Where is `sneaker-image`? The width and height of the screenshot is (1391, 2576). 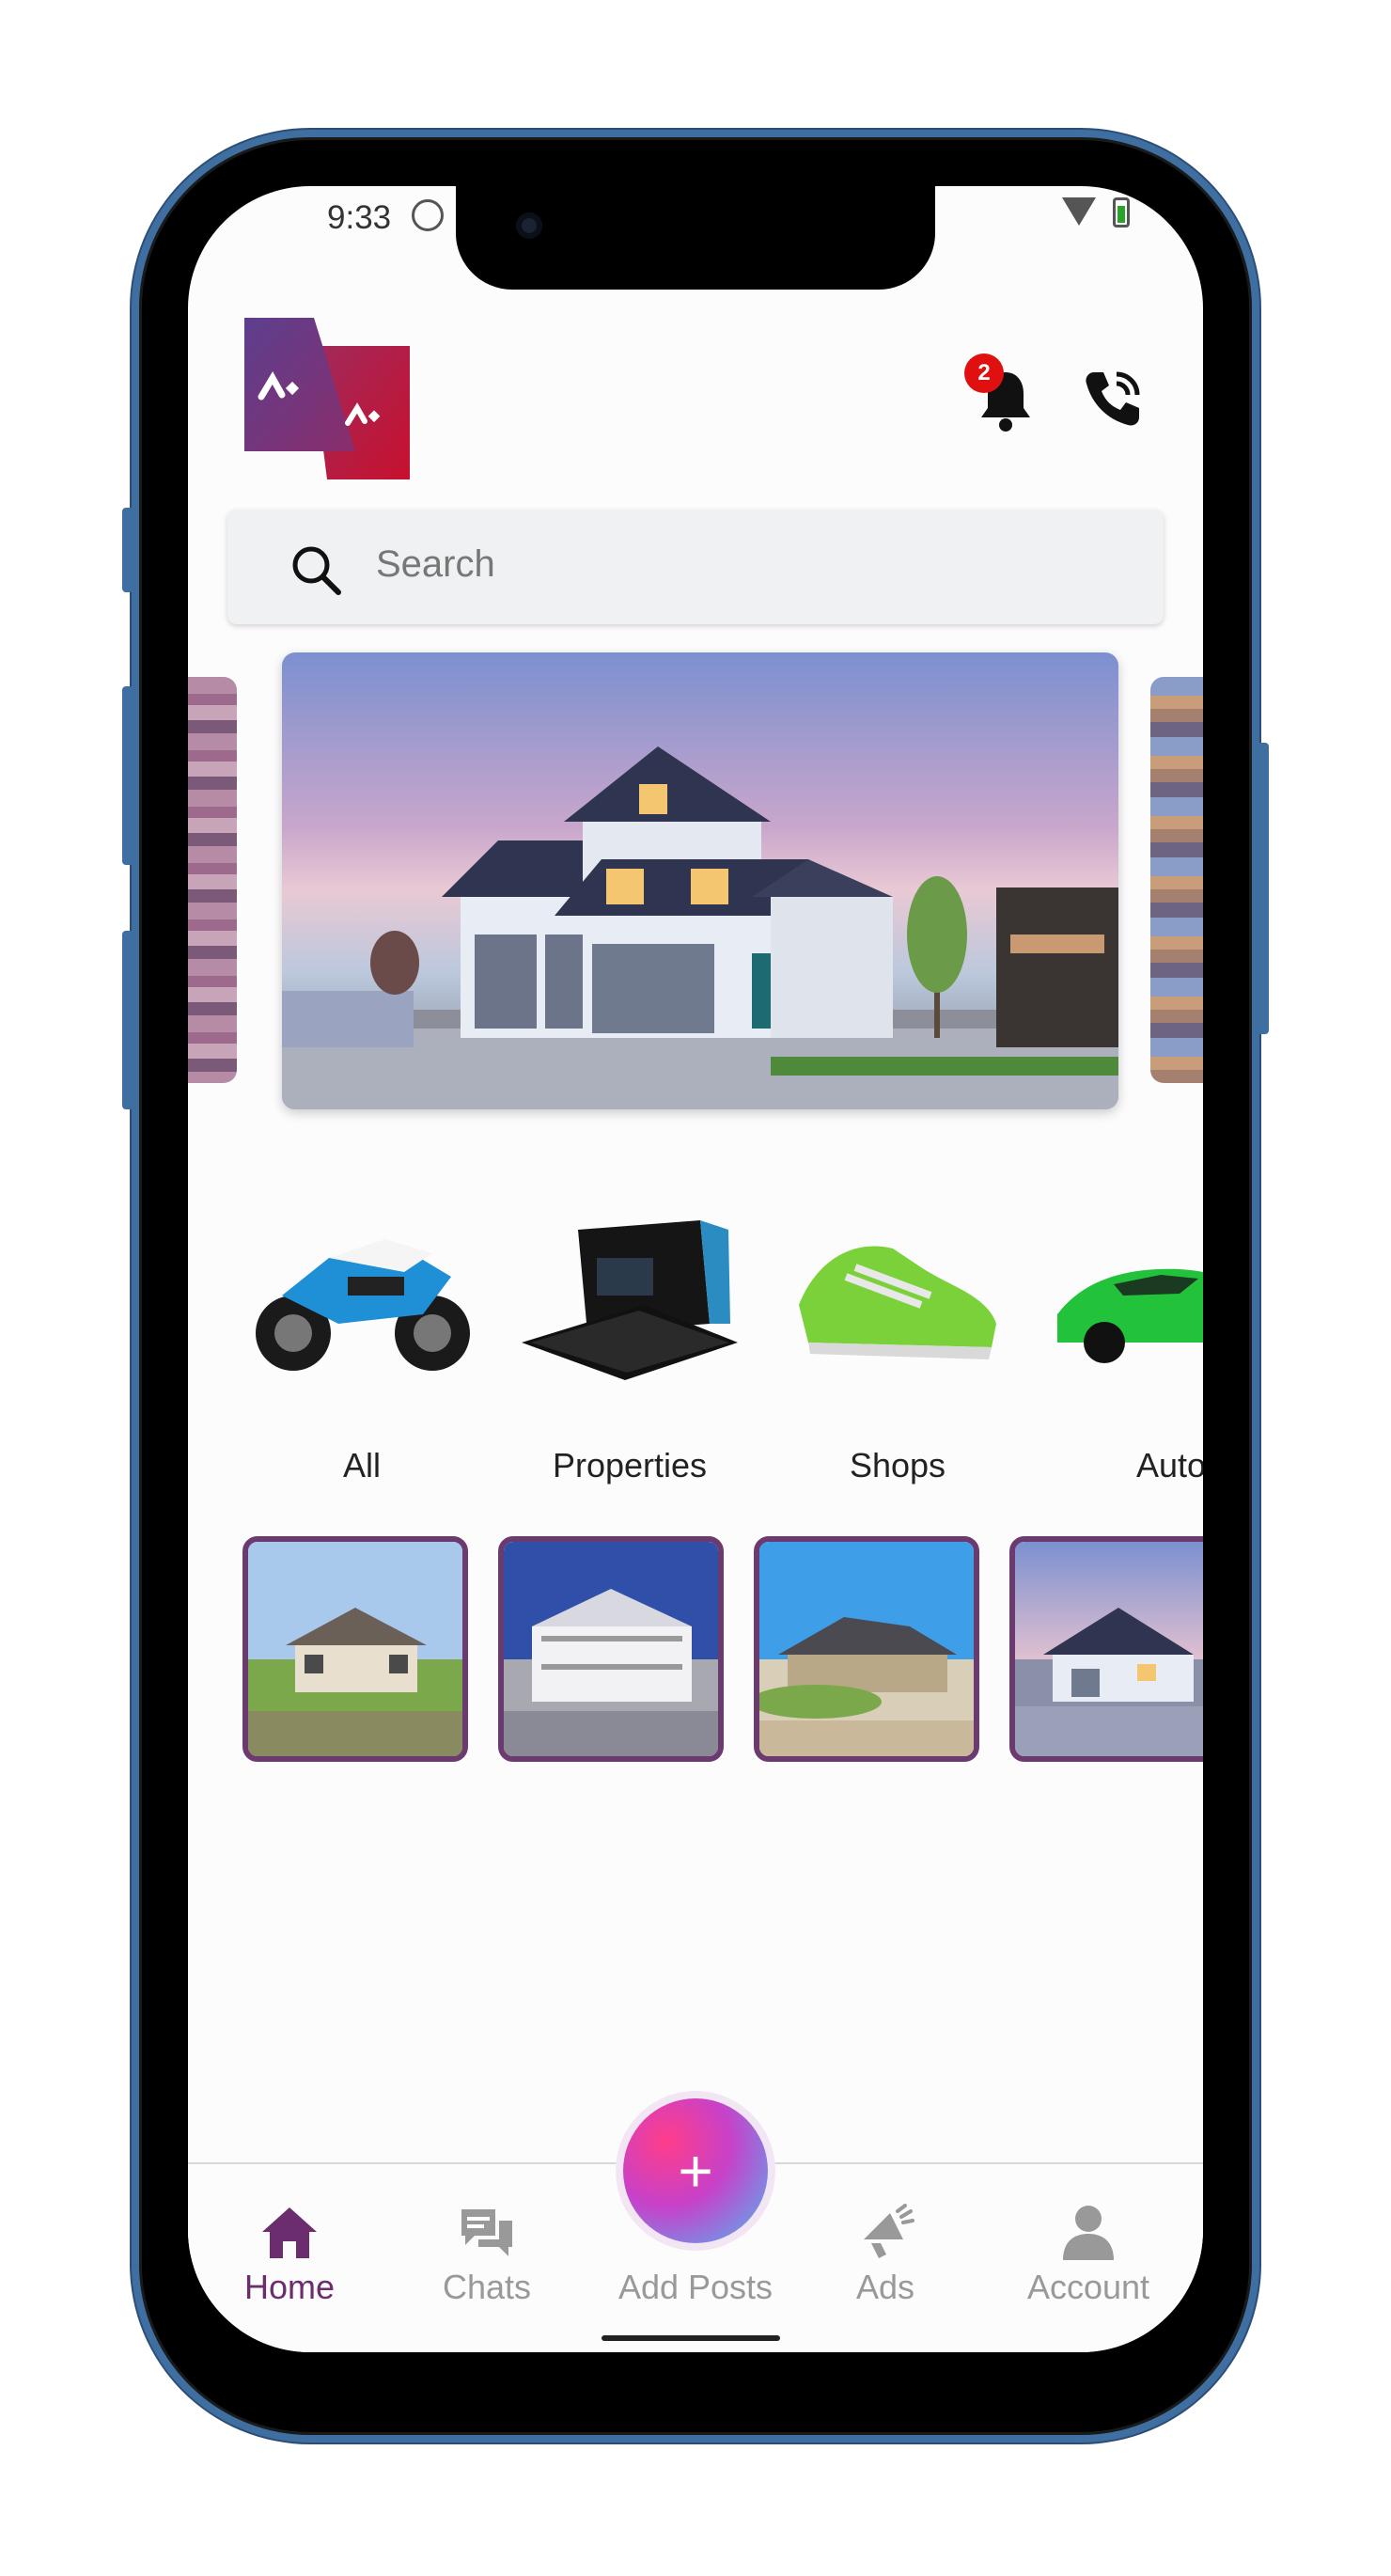 sneaker-image is located at coordinates (897, 1296).